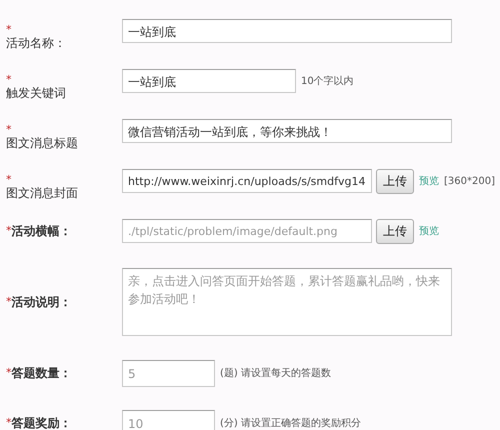 This screenshot has width=500, height=430. Describe the element at coordinates (42, 302) in the screenshot. I see `field-label: 活动说明：` at that location.